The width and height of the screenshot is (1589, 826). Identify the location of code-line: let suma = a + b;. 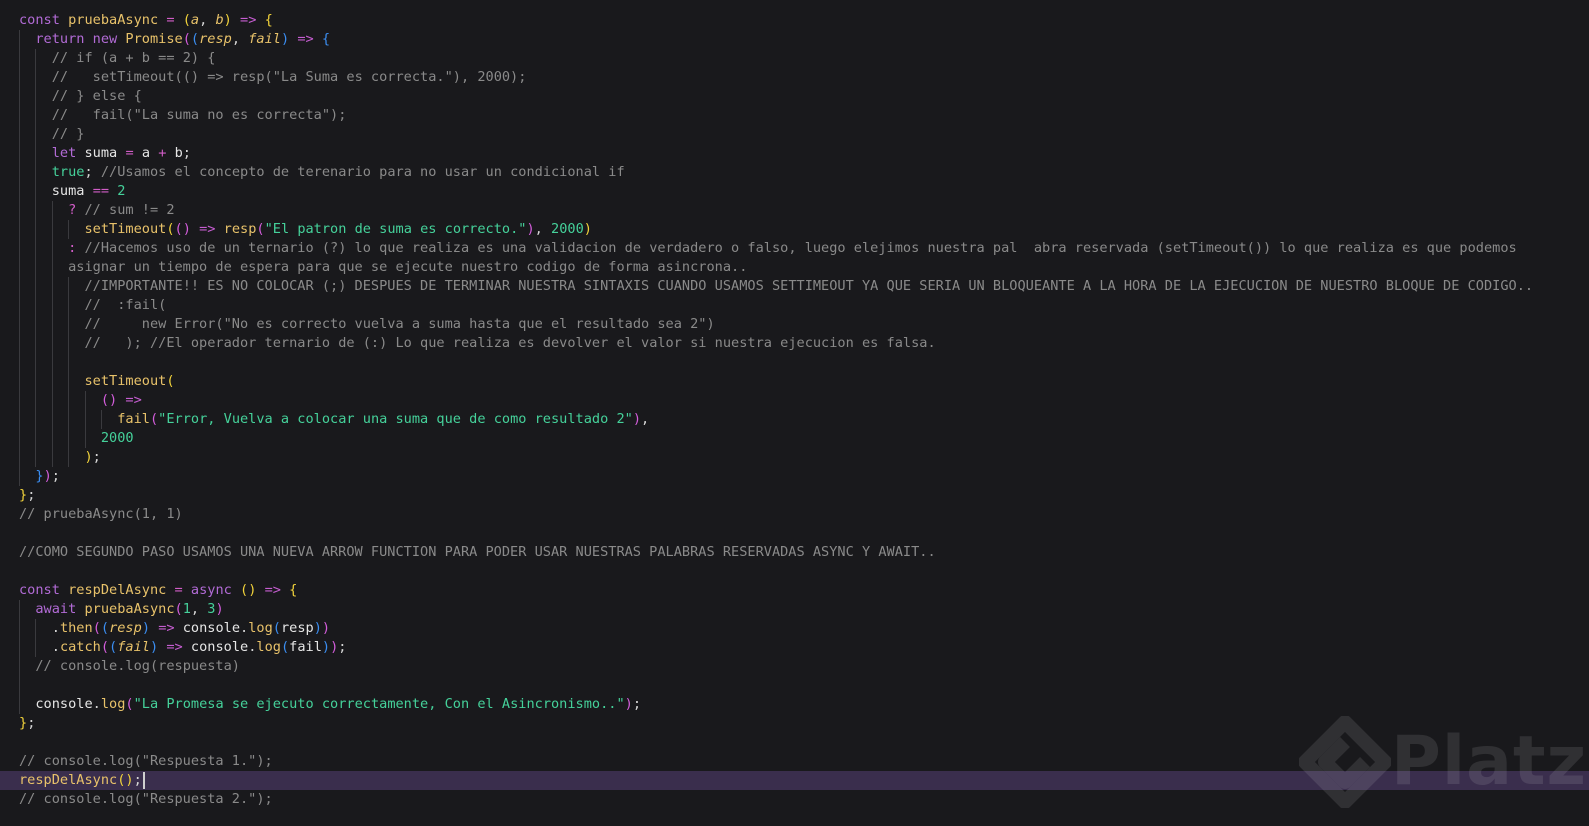
(794, 153).